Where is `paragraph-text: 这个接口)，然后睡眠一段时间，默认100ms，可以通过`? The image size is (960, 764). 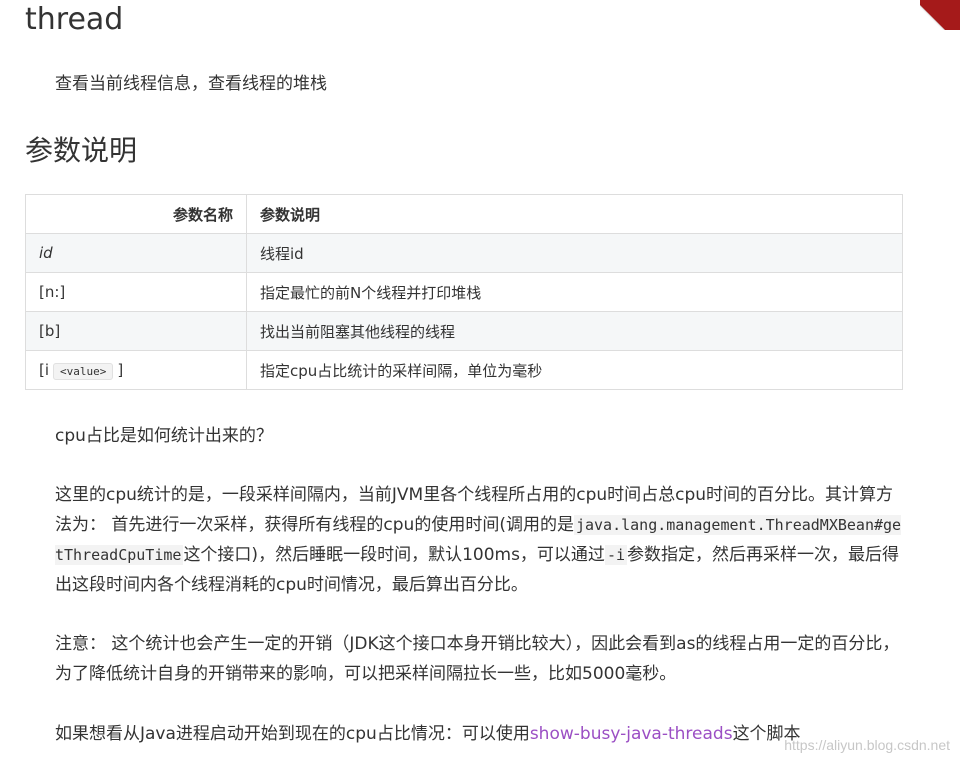 paragraph-text: 这个接口)，然后睡眠一段时间，默认100ms，可以通过 is located at coordinates (394, 555).